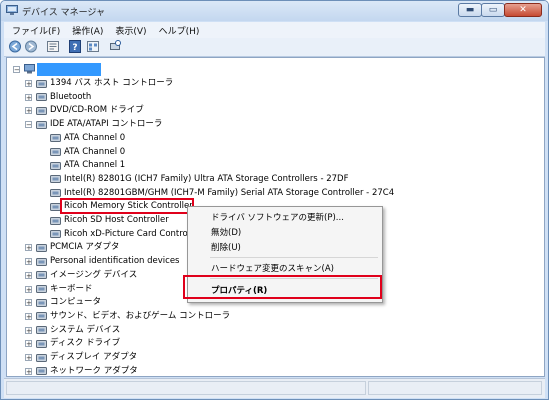 The image size is (549, 400). What do you see at coordinates (84, 247) in the screenshot?
I see `tree-item: PCMCIA アダプタ` at bounding box center [84, 247].